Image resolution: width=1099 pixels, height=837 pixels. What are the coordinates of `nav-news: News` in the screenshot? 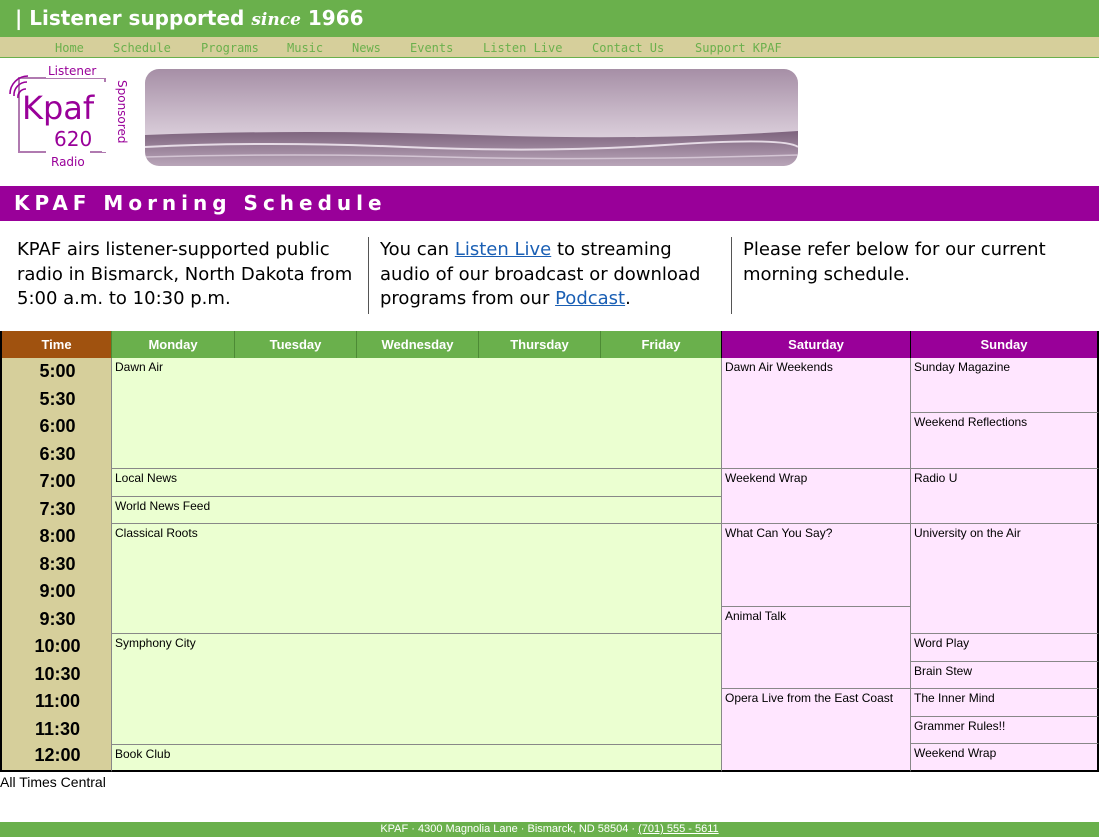 It's located at (366, 48).